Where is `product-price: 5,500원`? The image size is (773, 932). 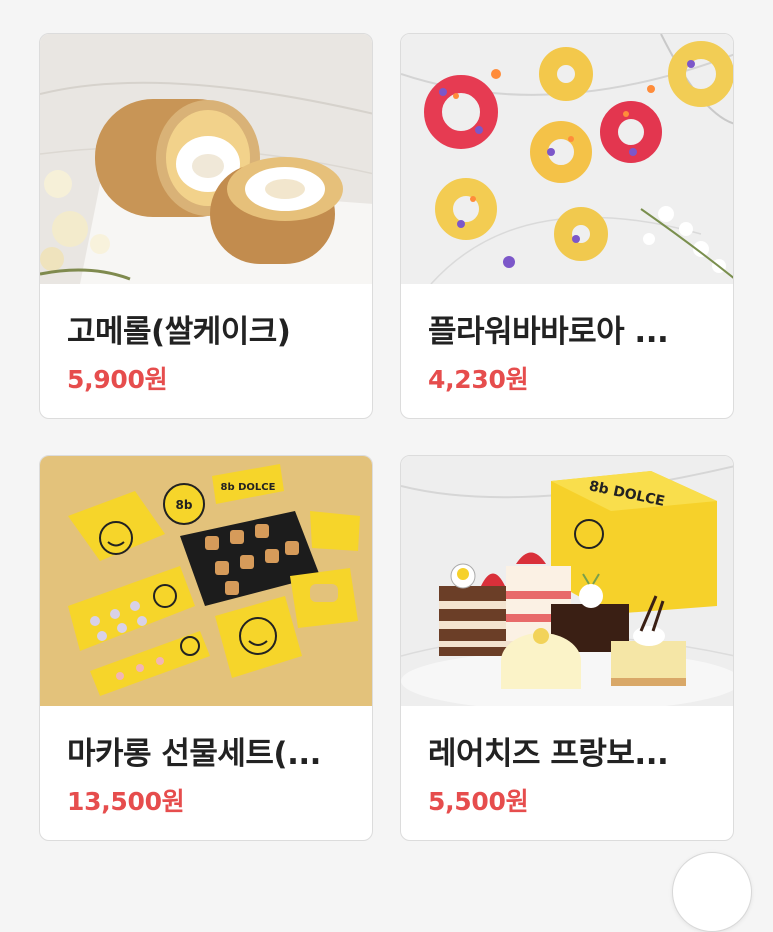 product-price: 5,500원 is located at coordinates (478, 801).